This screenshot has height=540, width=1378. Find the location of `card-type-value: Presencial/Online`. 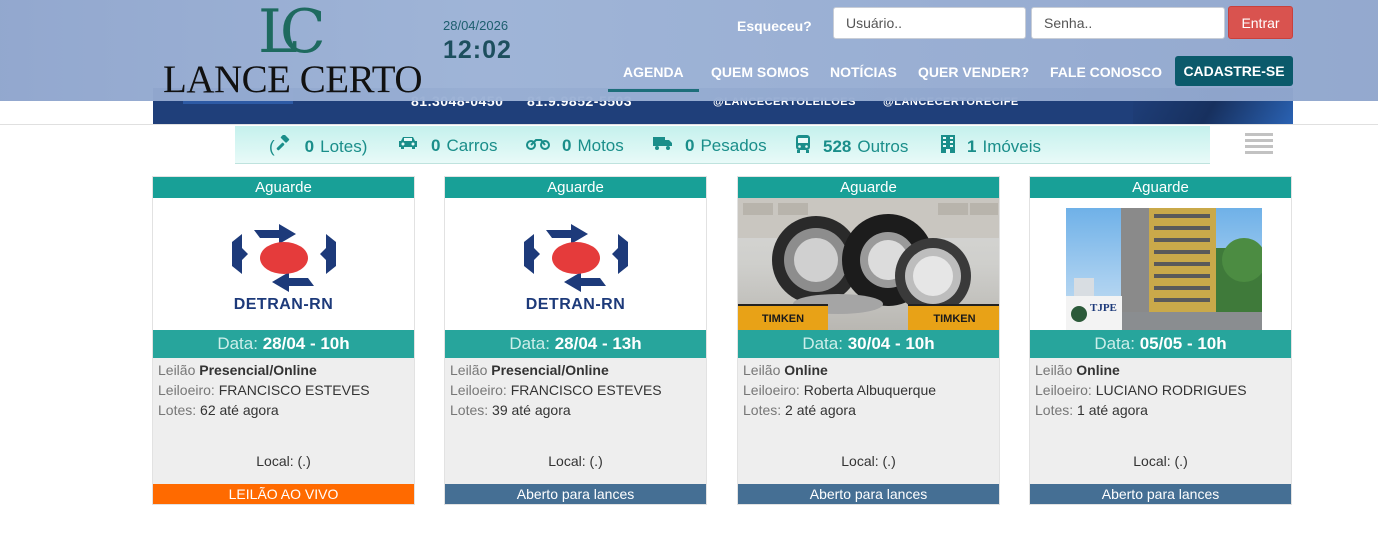

card-type-value: Presencial/Online is located at coordinates (550, 370).